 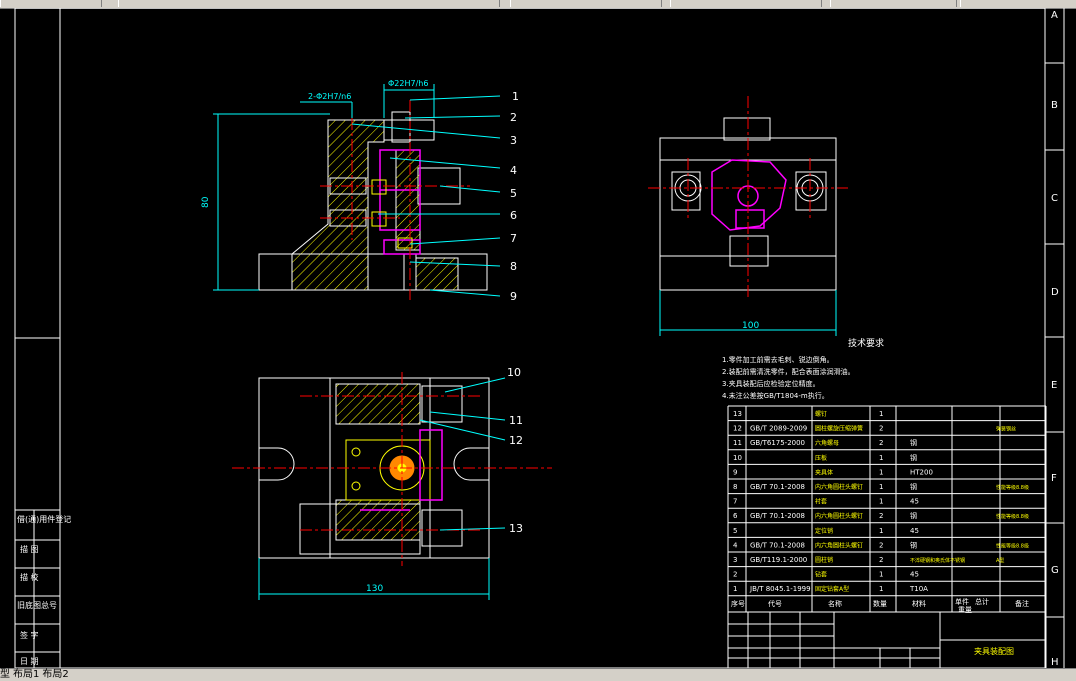 What do you see at coordinates (1022, 603) in the screenshot?
I see `bom-header-note: 备注` at bounding box center [1022, 603].